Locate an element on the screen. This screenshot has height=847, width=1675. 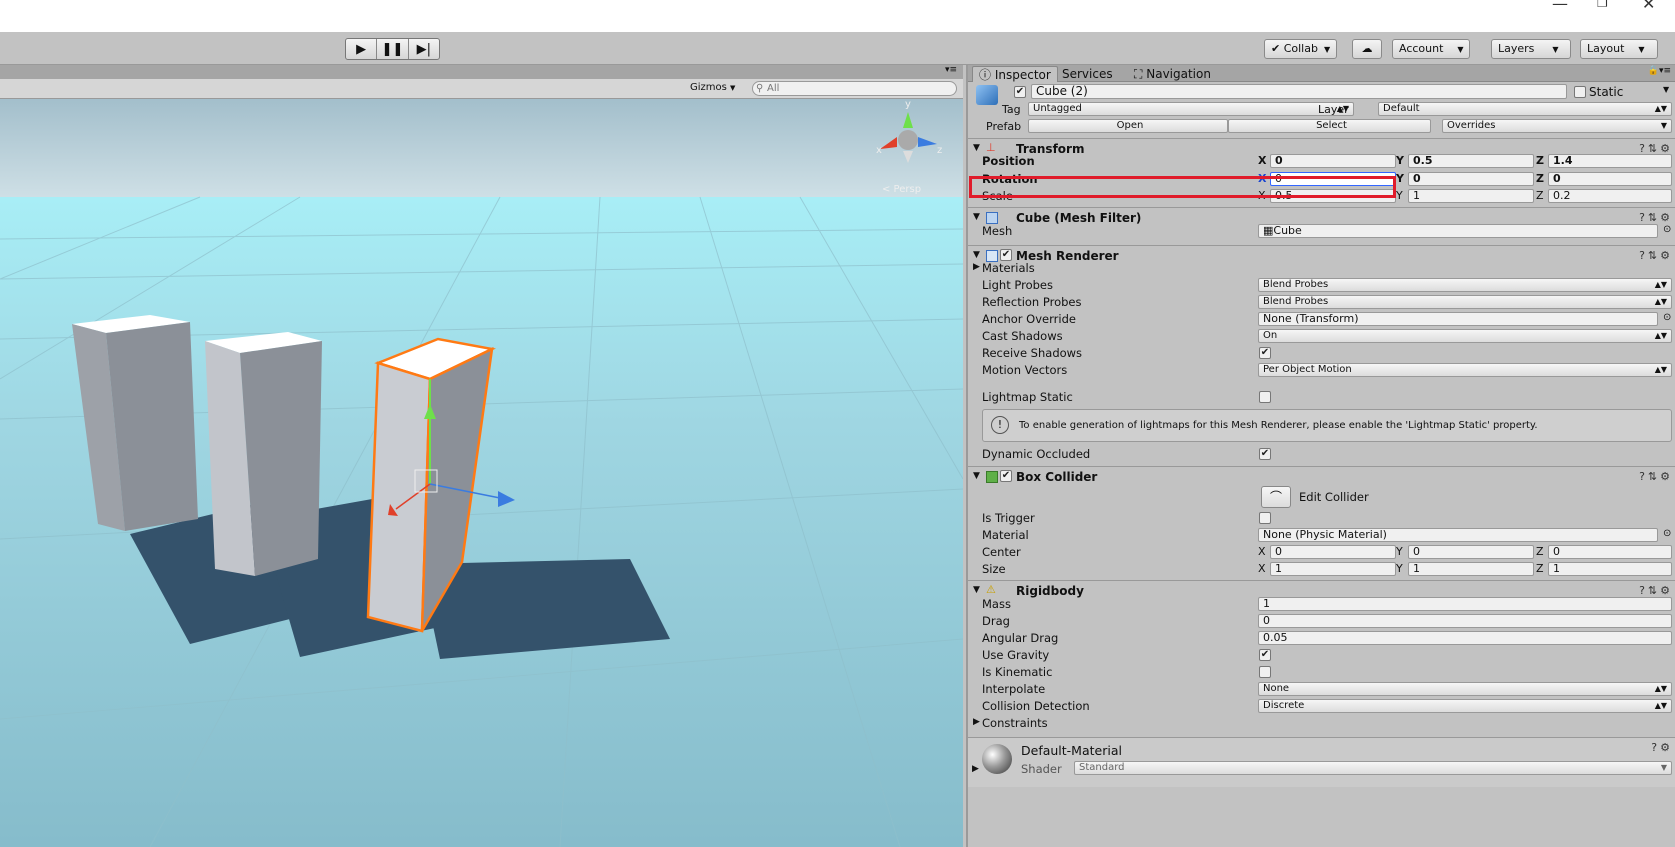
constraints-row: ▶ Constraints is located at coordinates (1321, 723).